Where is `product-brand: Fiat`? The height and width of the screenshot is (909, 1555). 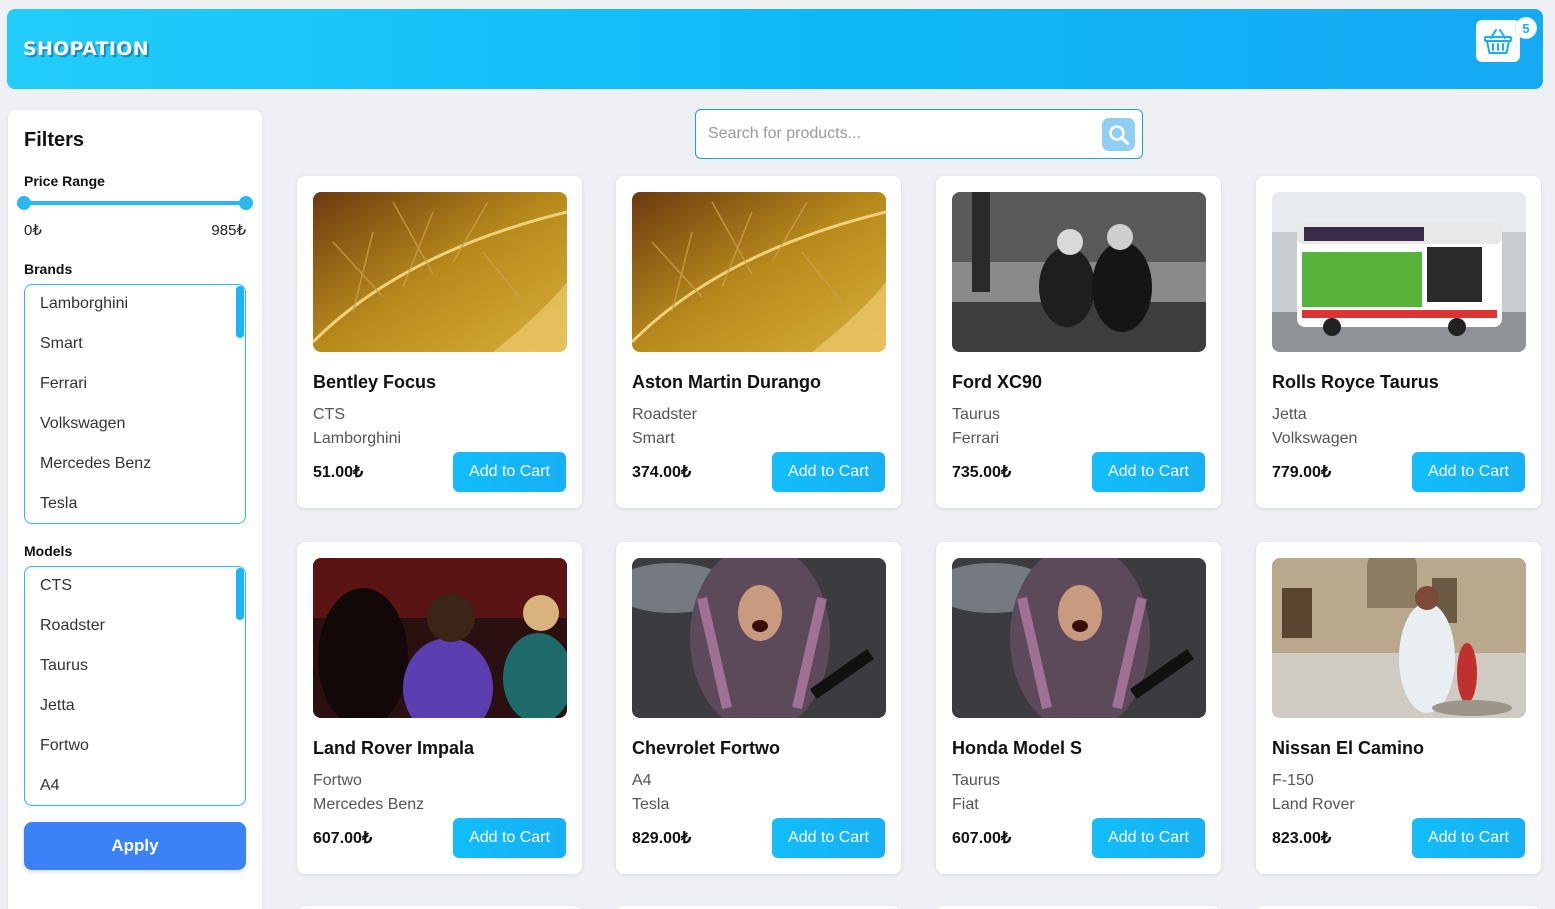 product-brand: Fiat is located at coordinates (965, 804).